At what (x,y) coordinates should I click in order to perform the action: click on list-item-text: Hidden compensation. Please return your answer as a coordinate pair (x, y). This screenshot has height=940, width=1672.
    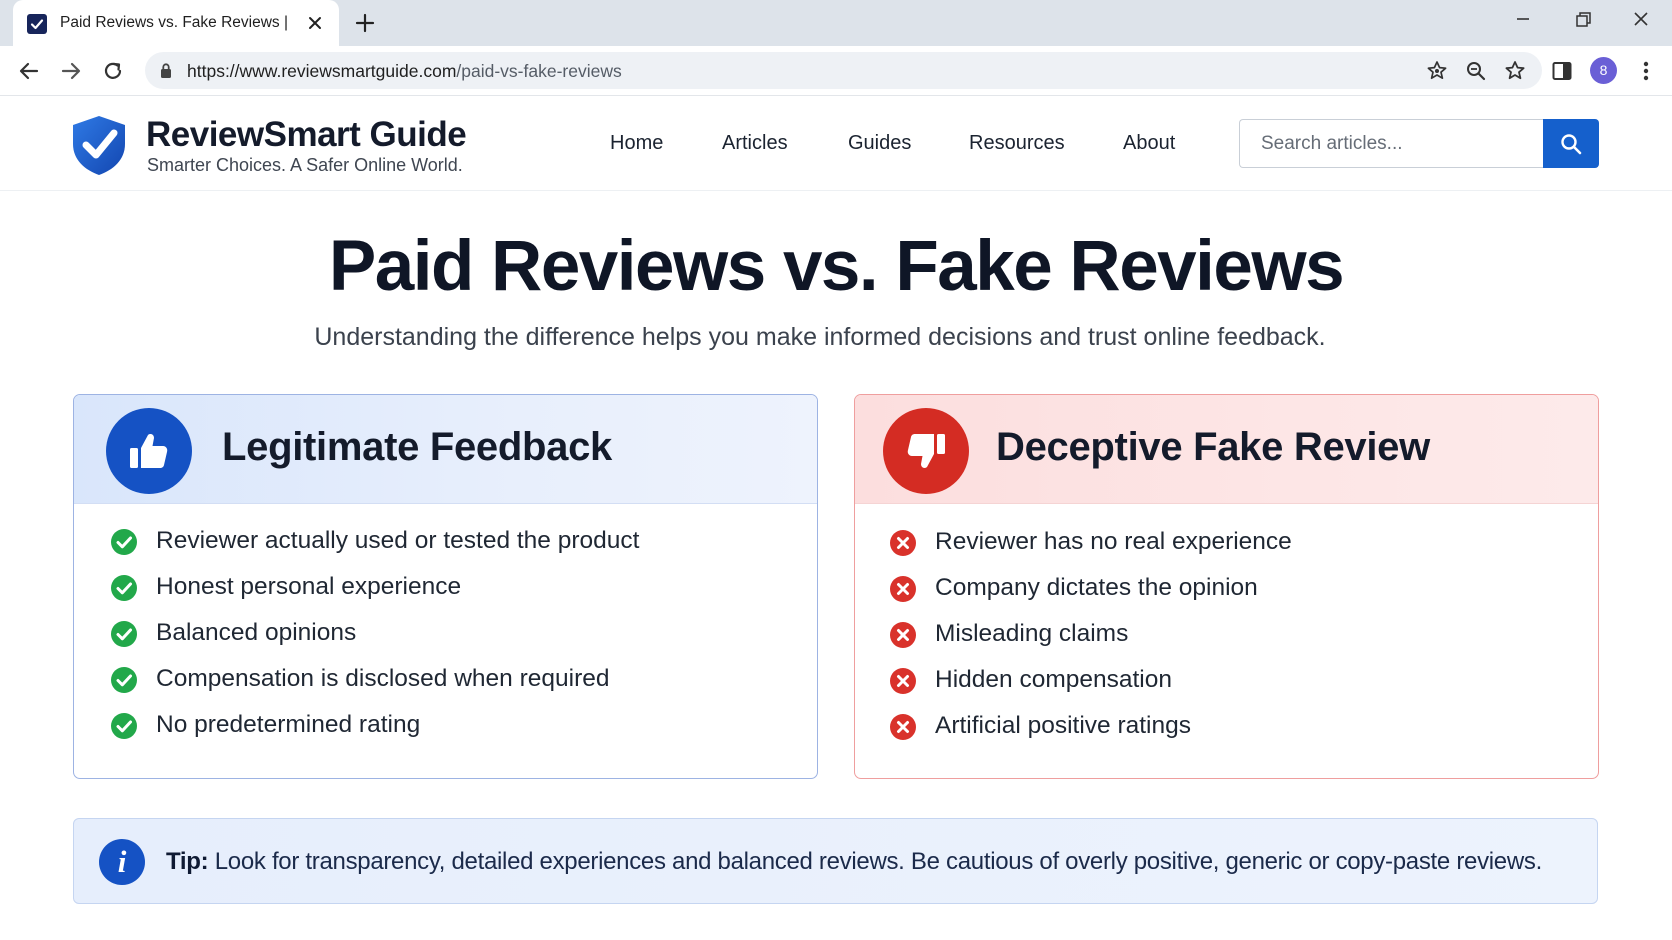
    Looking at the image, I should click on (1053, 679).